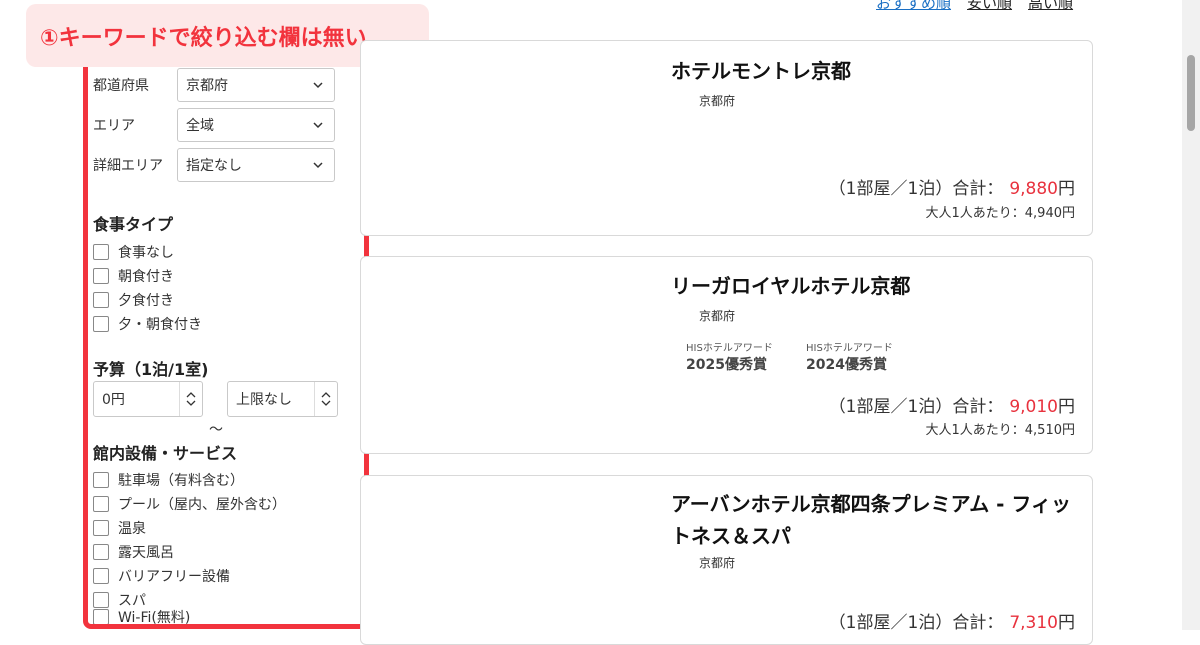 The image size is (1200, 645). I want to click on area-select: 全域, so click(256, 125).